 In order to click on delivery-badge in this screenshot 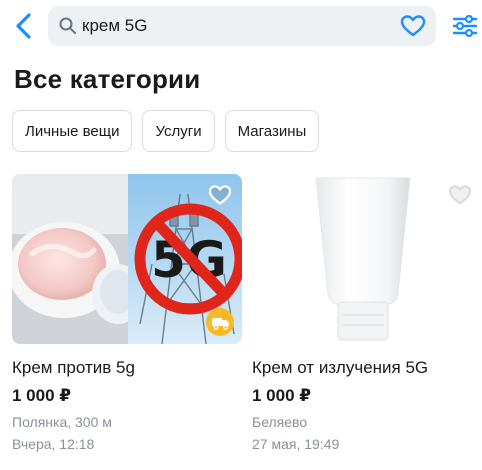, I will do `click(220, 322)`.